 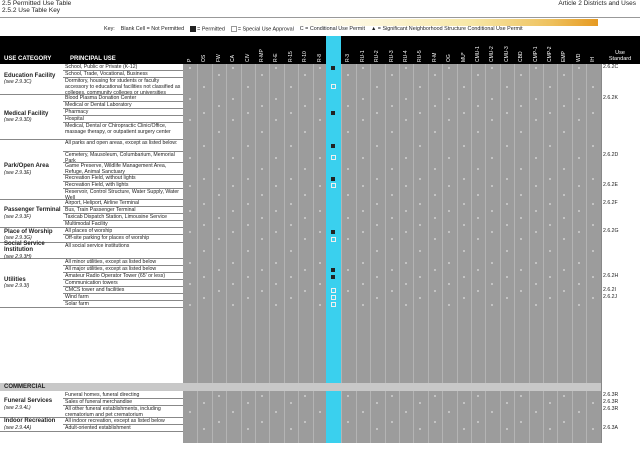 What do you see at coordinates (190, 50) in the screenshot?
I see `zone-header-p: P` at bounding box center [190, 50].